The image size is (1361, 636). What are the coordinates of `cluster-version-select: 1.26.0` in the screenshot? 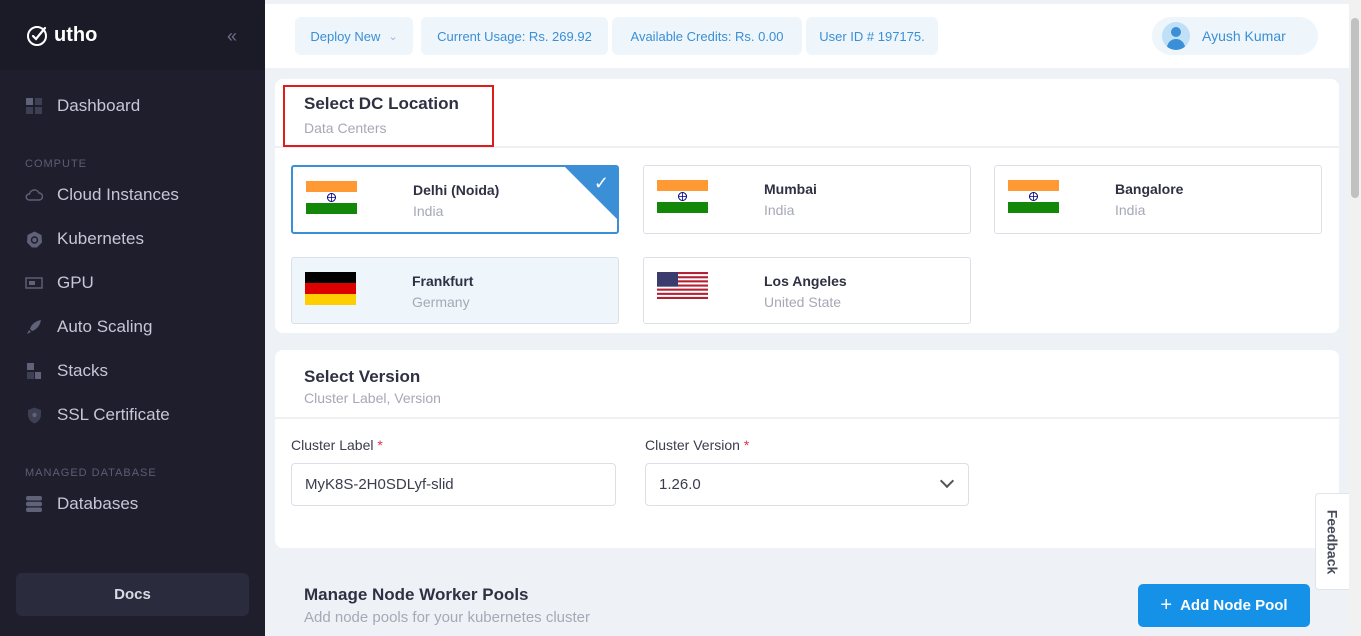 It's located at (807, 484).